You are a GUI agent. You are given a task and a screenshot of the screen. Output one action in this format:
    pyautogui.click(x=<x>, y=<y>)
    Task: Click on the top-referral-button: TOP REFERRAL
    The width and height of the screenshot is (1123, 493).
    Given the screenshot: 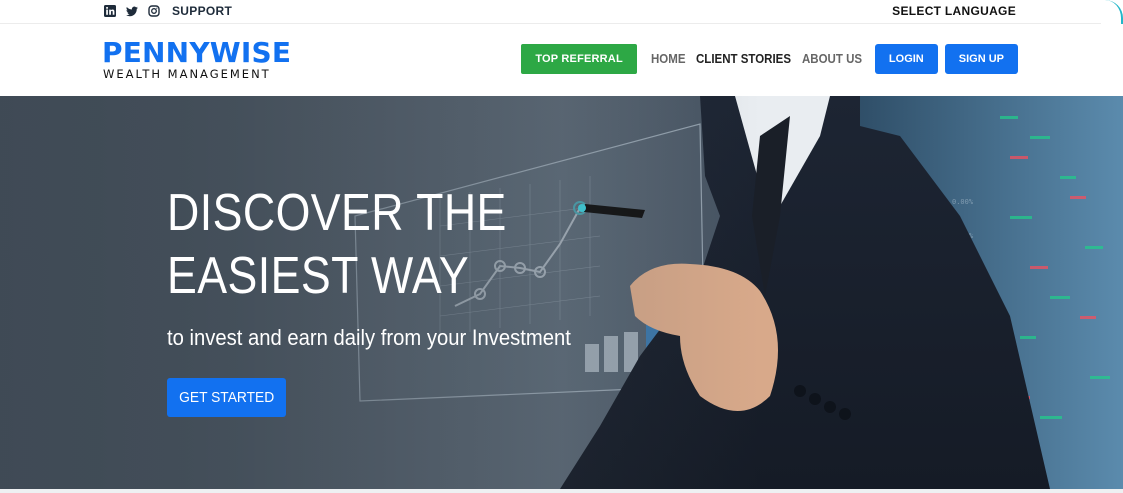 What is the action you would take?
    pyautogui.click(x=579, y=59)
    